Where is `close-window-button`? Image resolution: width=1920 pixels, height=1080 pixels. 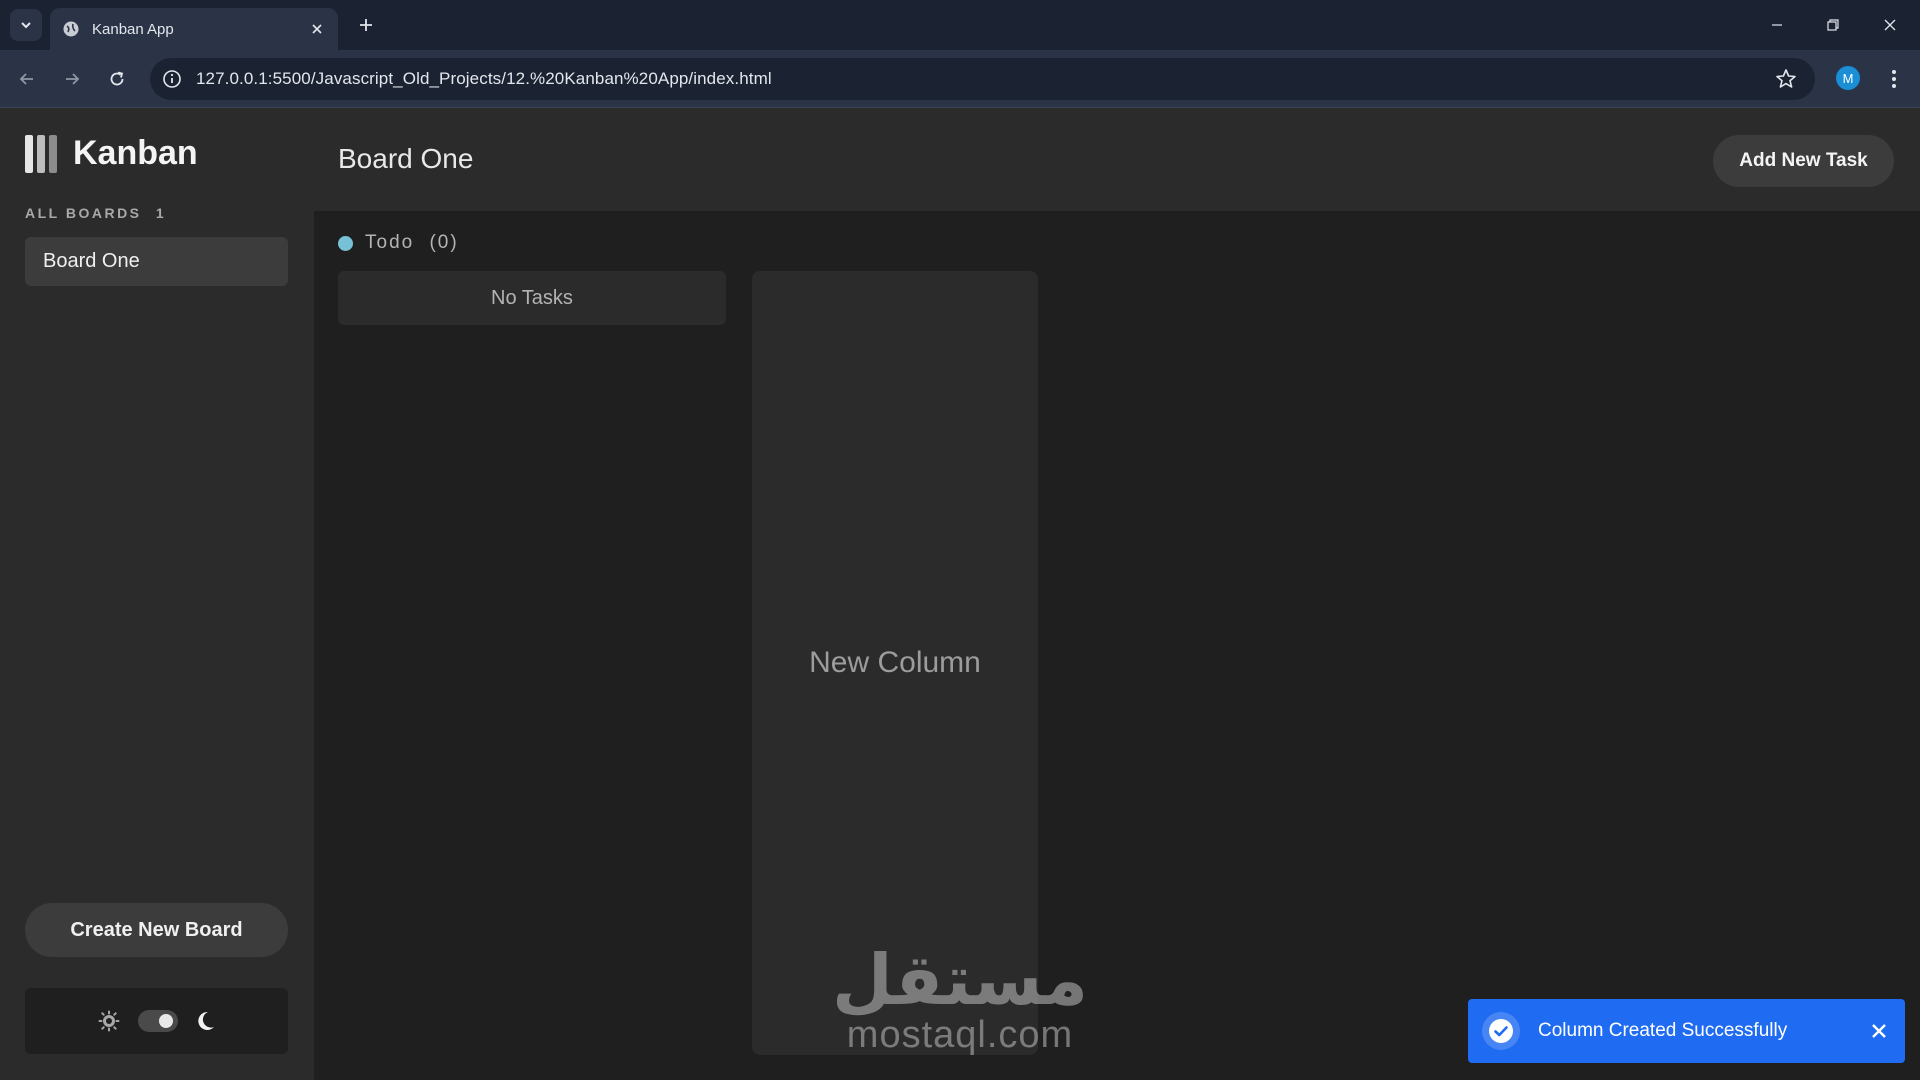 close-window-button is located at coordinates (1890, 25).